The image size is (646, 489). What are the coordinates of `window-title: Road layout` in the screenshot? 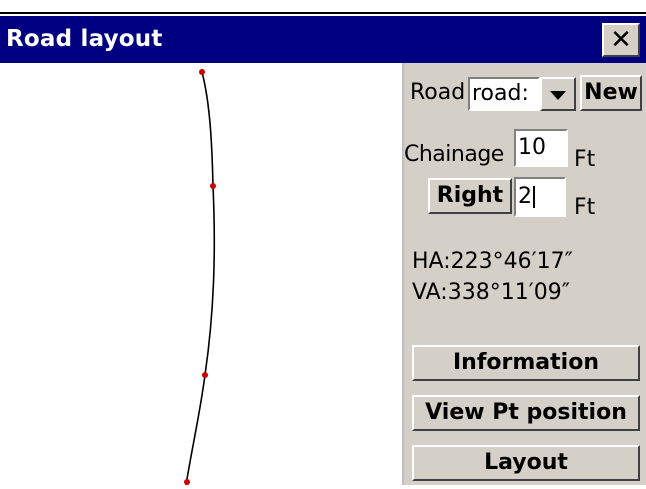 It's located at (84, 39).